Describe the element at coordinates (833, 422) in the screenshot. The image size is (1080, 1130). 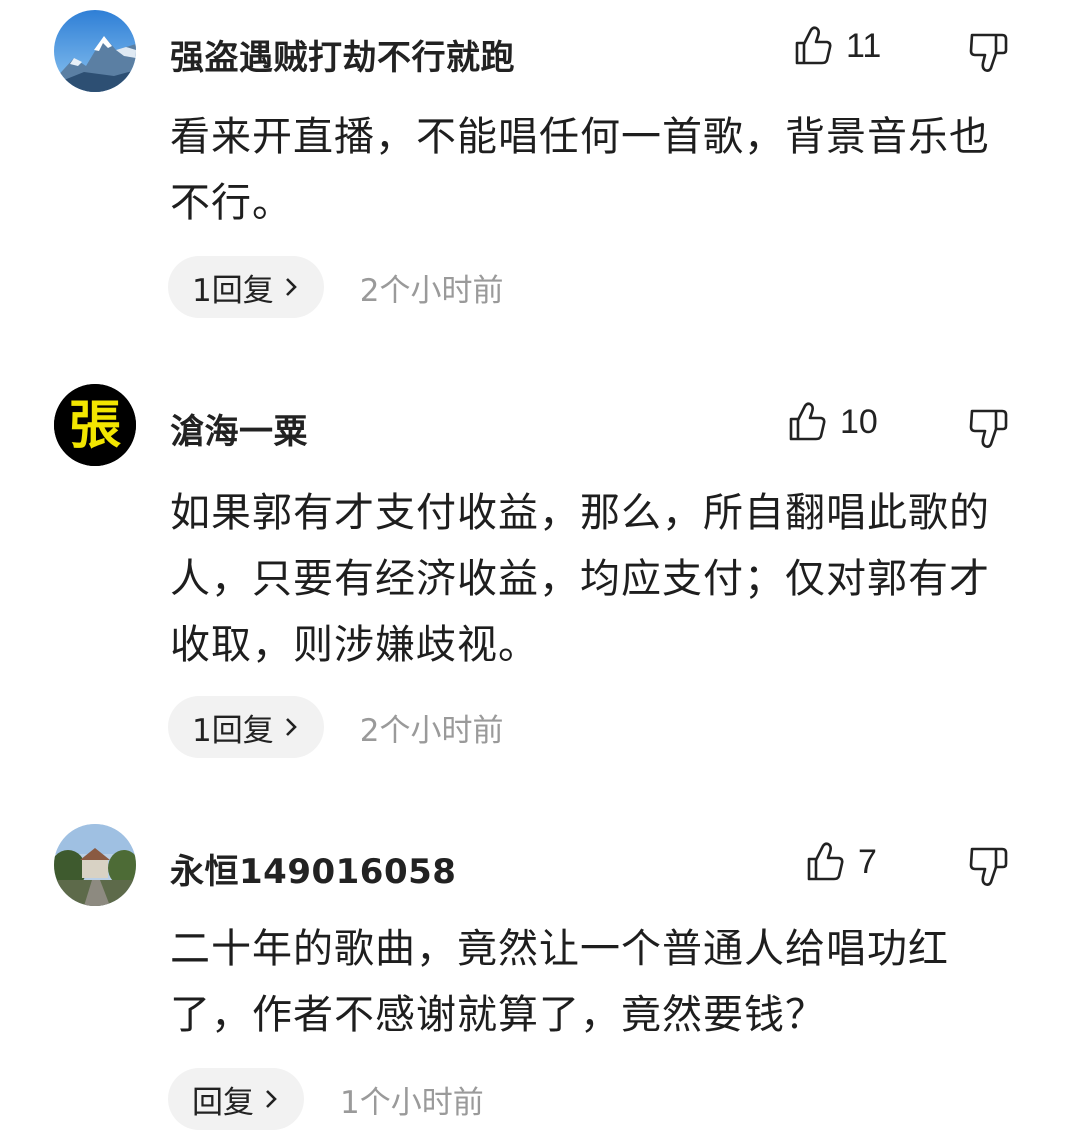
I see `like-button: 10` at that location.